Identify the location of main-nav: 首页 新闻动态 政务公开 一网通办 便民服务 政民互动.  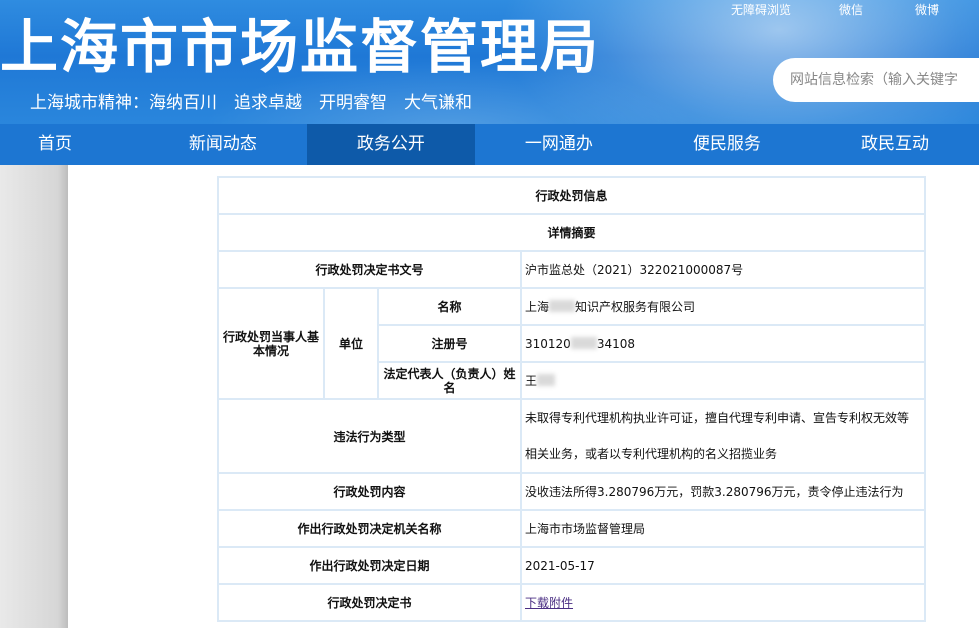
(489, 144).